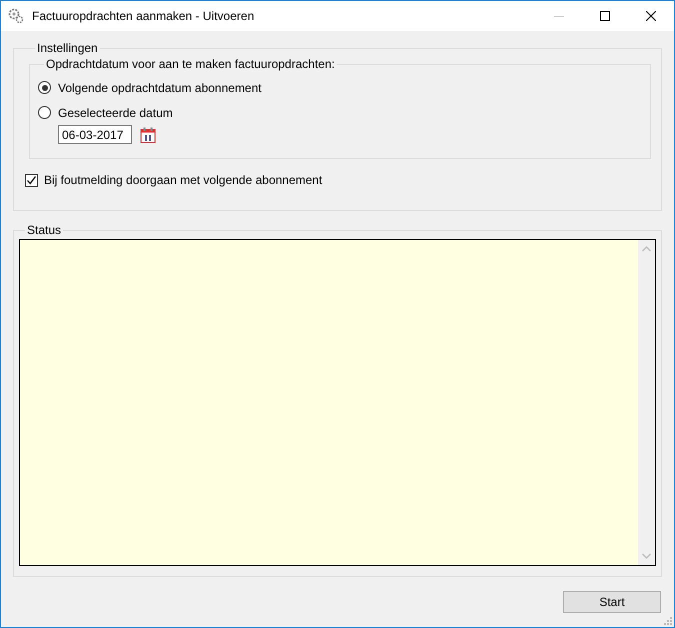 Image resolution: width=675 pixels, height=628 pixels. What do you see at coordinates (115, 113) in the screenshot?
I see `radio-label: Geselecteerde datum` at bounding box center [115, 113].